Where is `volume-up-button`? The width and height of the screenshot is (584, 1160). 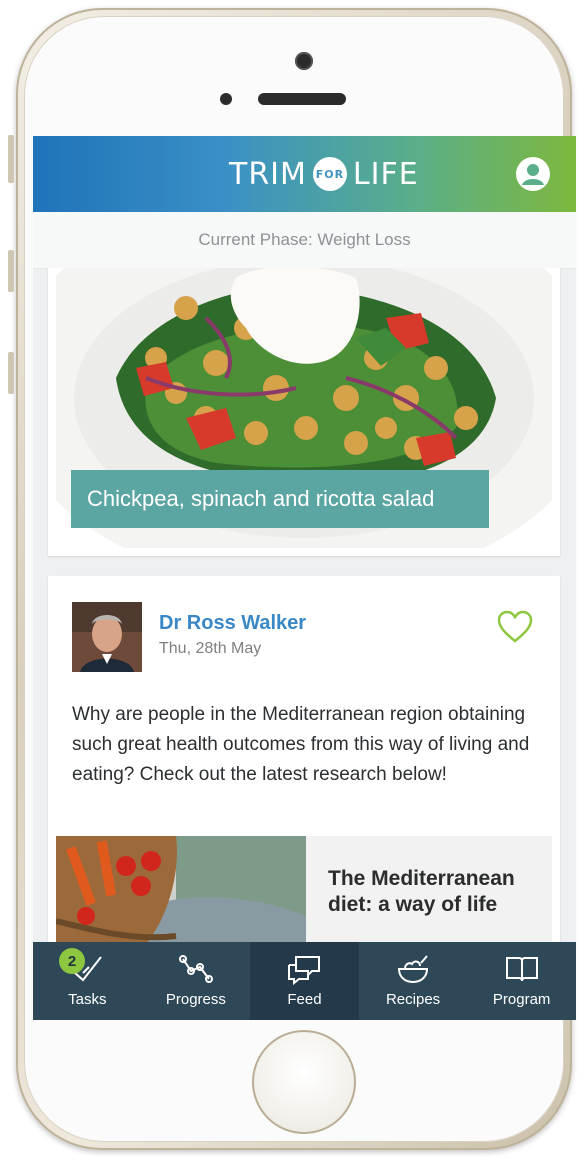
volume-up-button is located at coordinates (11, 271).